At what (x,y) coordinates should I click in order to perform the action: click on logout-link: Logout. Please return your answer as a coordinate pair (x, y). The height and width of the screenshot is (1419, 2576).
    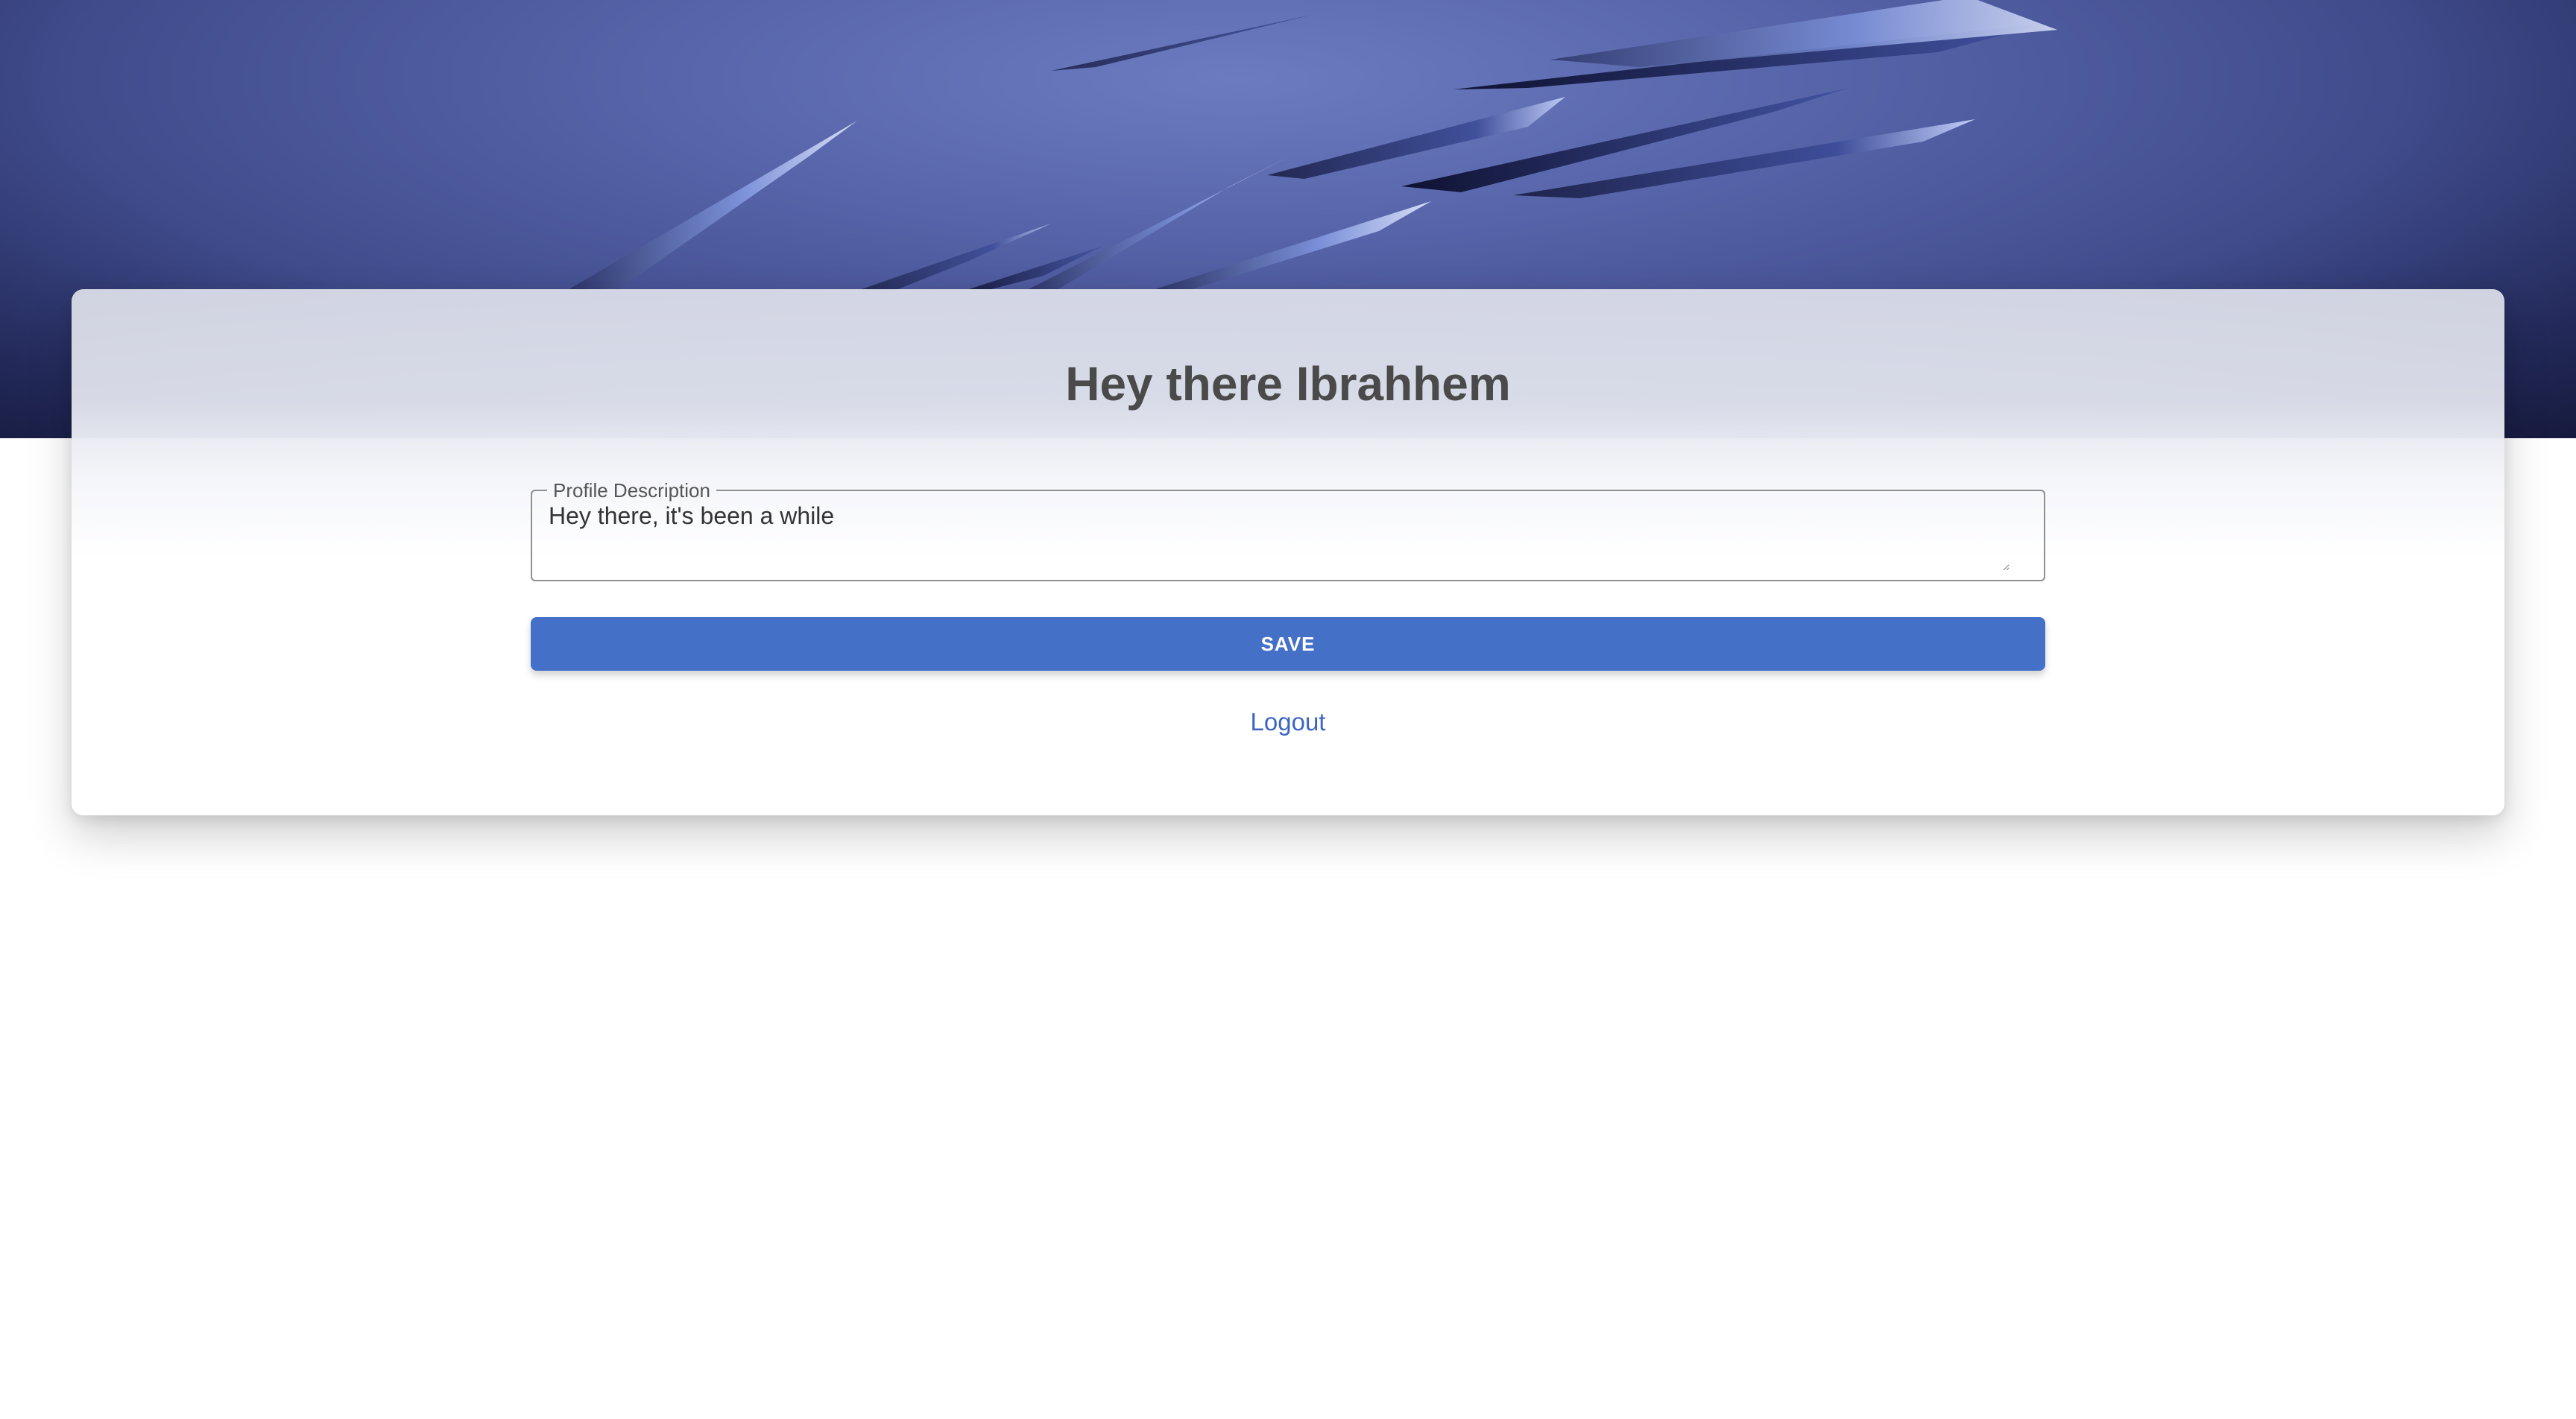
    Looking at the image, I should click on (1288, 722).